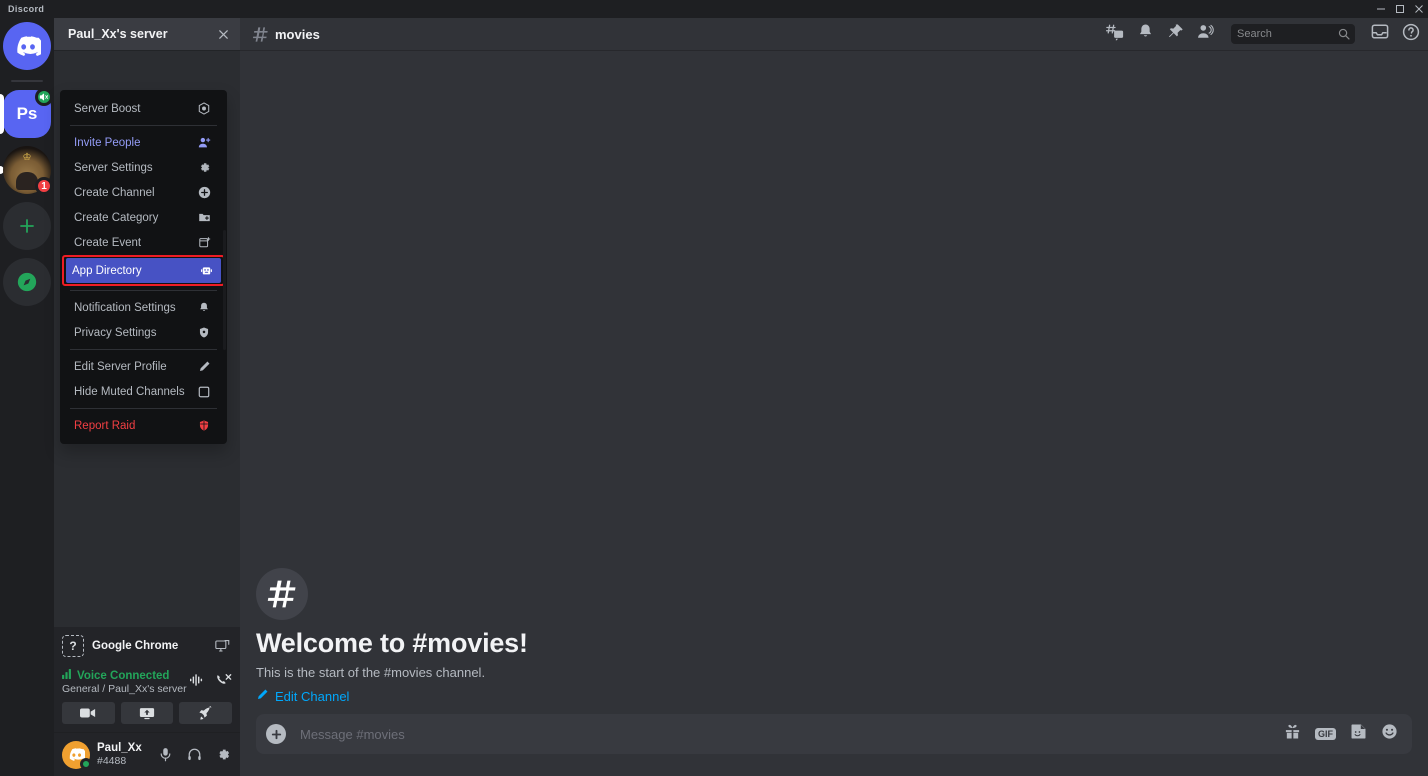 The height and width of the screenshot is (776, 1428). I want to click on welcome-hash-icon, so click(282, 594).